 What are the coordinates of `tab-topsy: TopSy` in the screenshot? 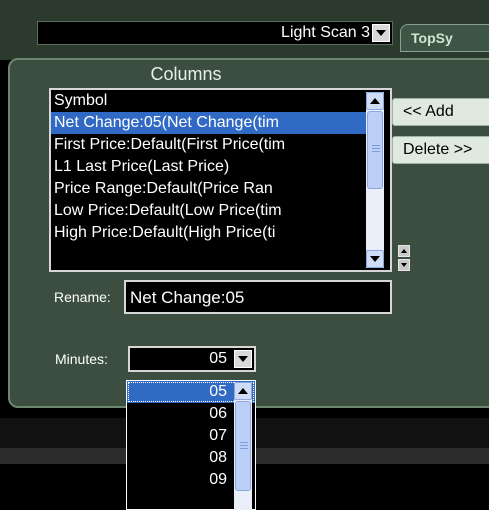 It's located at (444, 38).